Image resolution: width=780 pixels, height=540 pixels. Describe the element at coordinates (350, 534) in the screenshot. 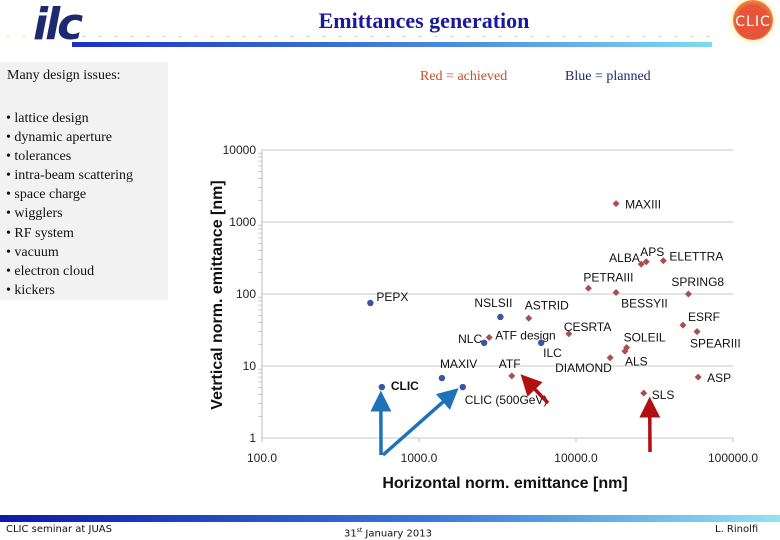

I see `footer-date-day: 31` at that location.